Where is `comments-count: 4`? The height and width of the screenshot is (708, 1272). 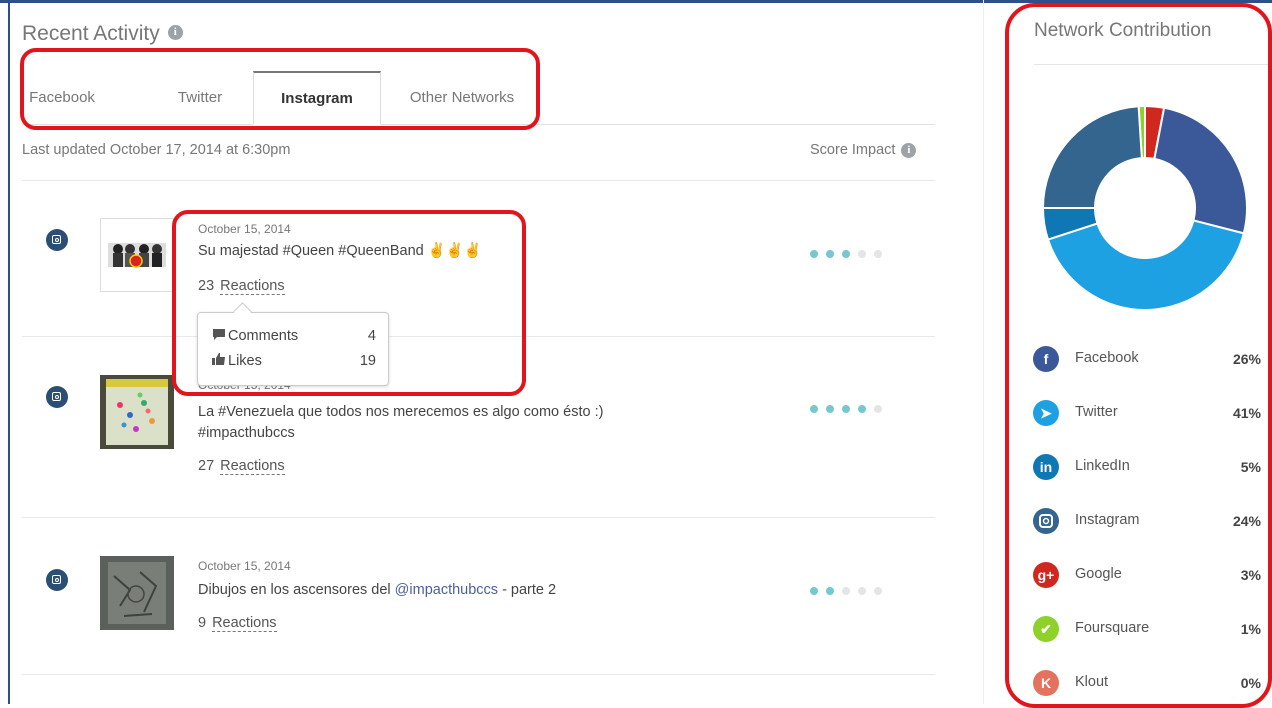 comments-count: 4 is located at coordinates (371, 336).